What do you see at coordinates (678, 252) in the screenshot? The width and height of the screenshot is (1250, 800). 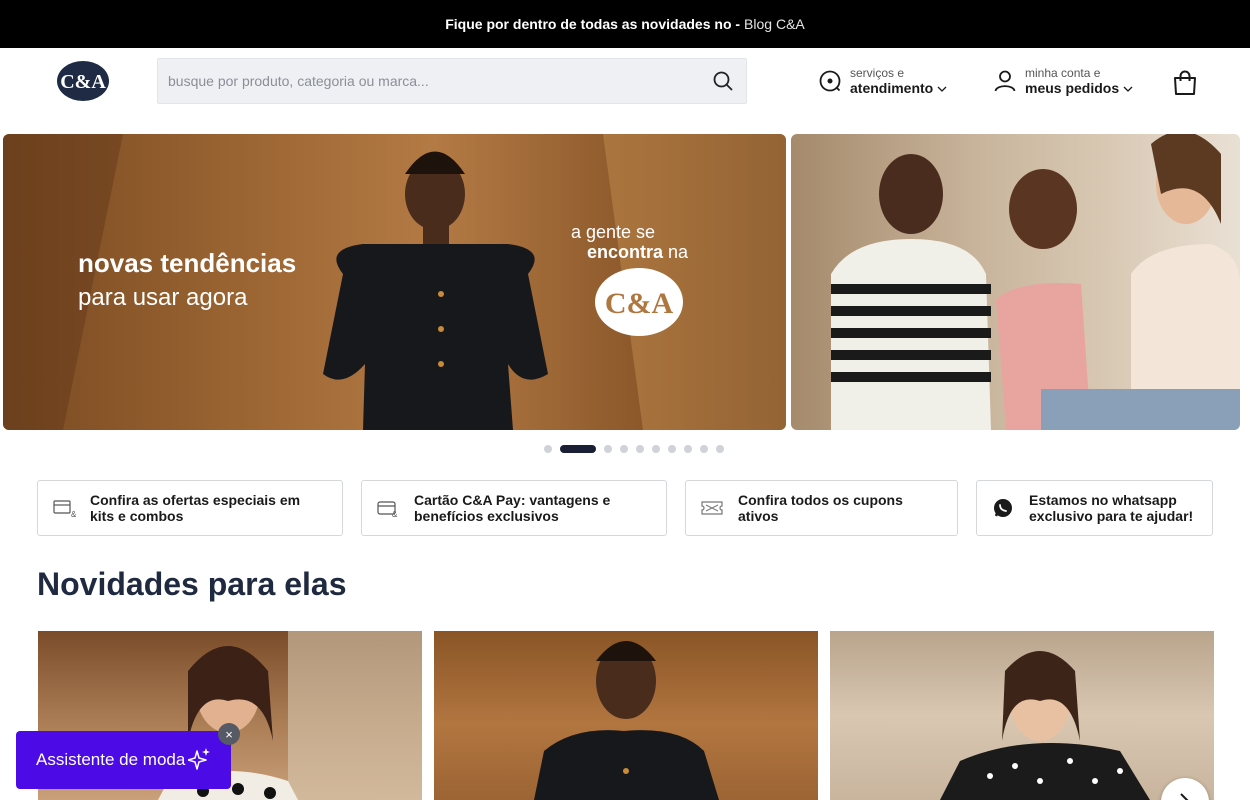 I see `hero-tagline-rest: na` at bounding box center [678, 252].